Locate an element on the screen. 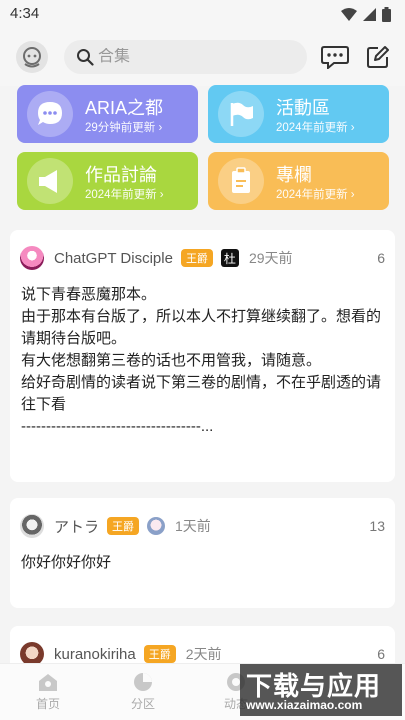  post-username: kuranokiriha is located at coordinates (95, 654).